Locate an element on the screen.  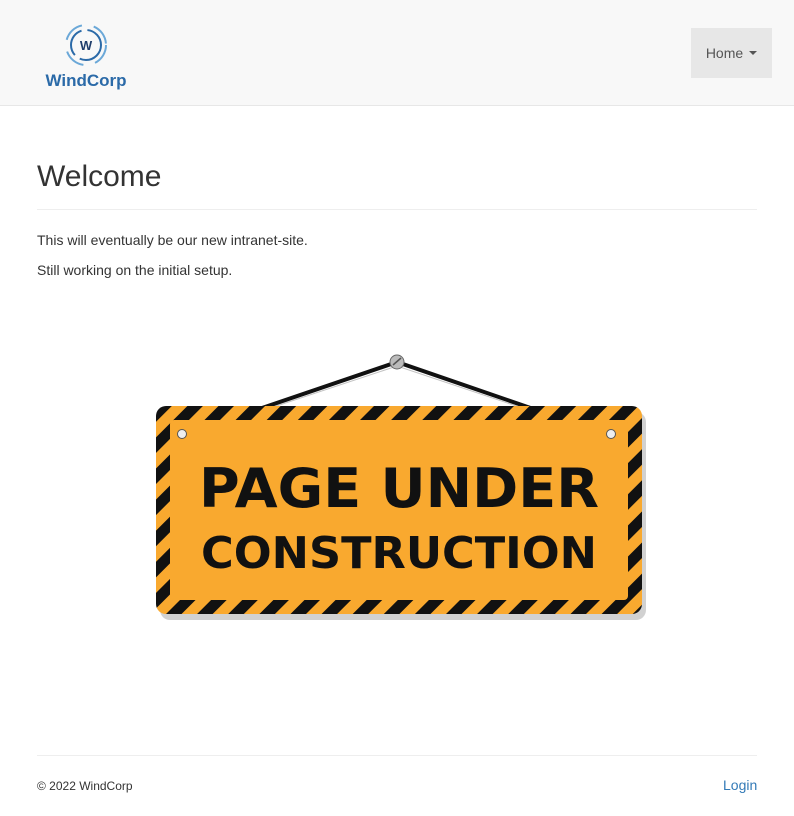
nav-home-dropdown: Home is located at coordinates (731, 53).